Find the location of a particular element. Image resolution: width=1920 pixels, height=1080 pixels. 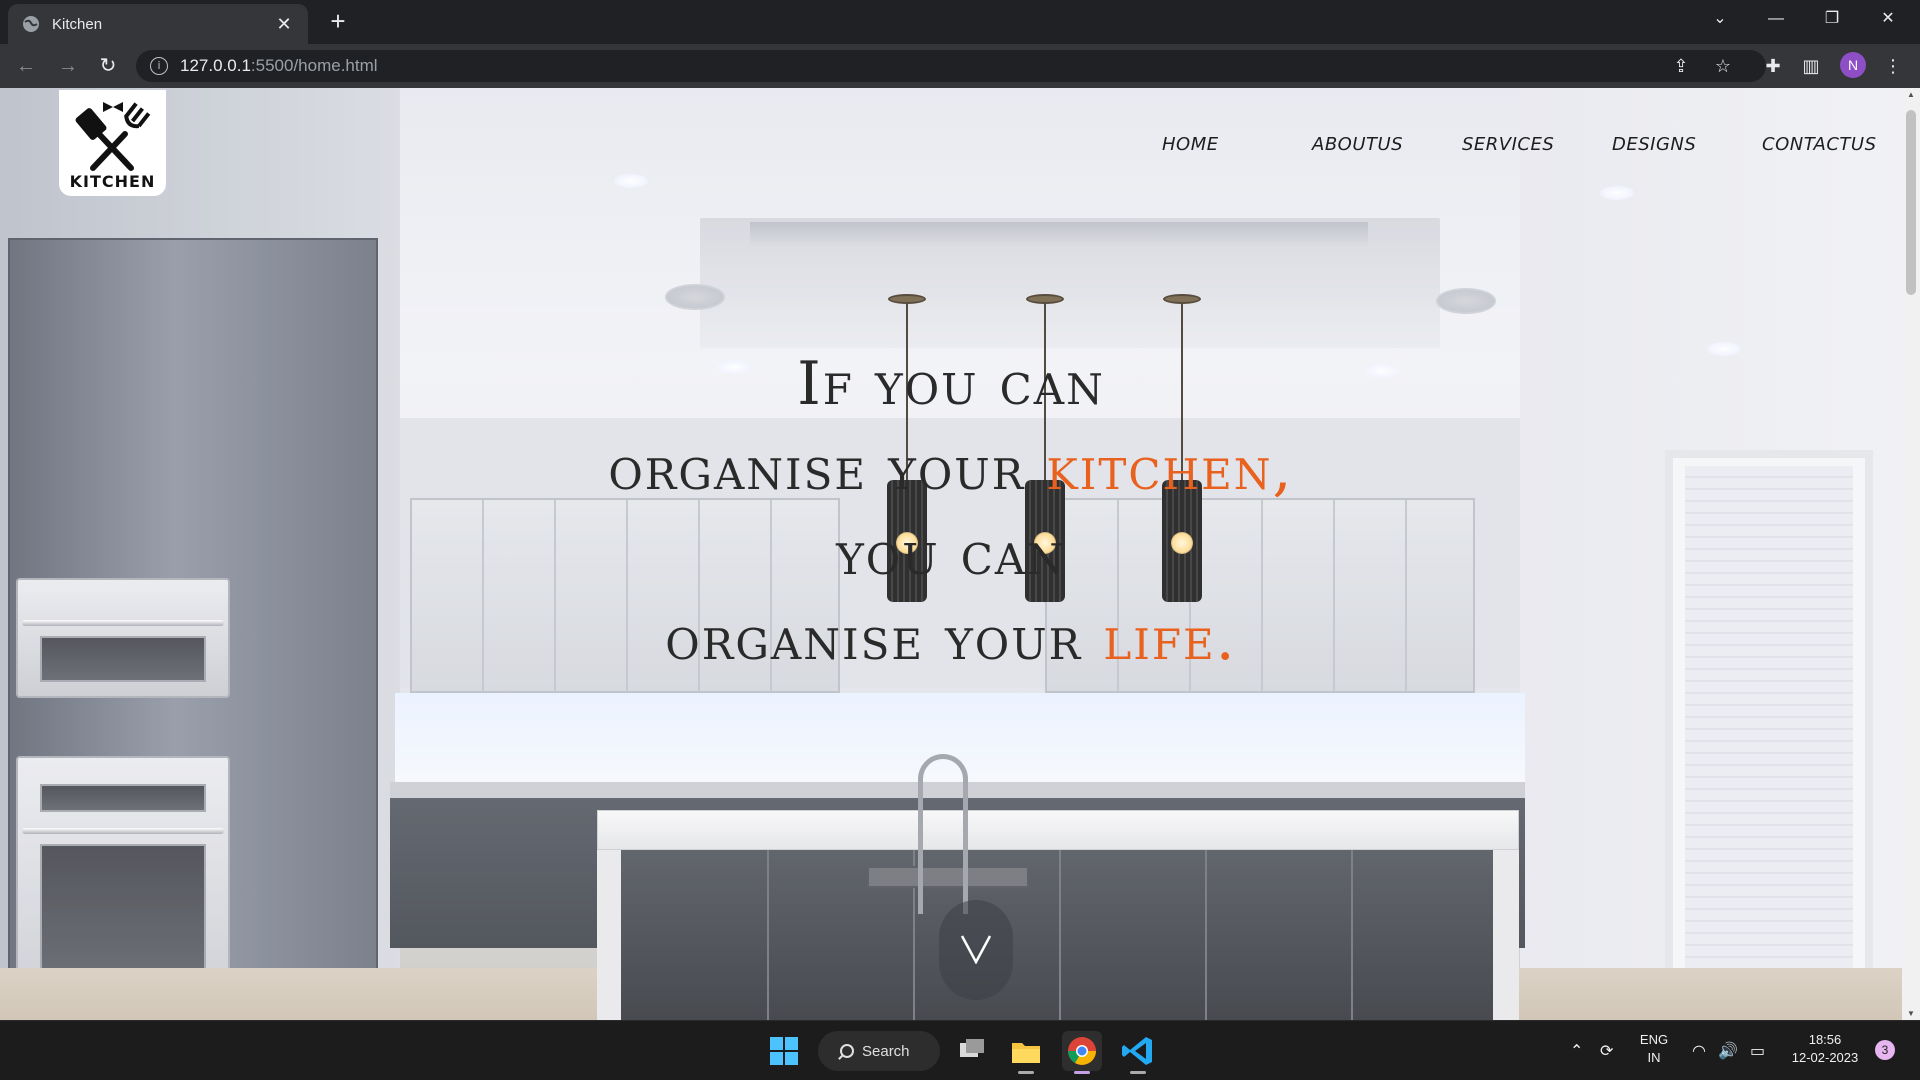

site-logo: KITCHEN is located at coordinates (112, 143).